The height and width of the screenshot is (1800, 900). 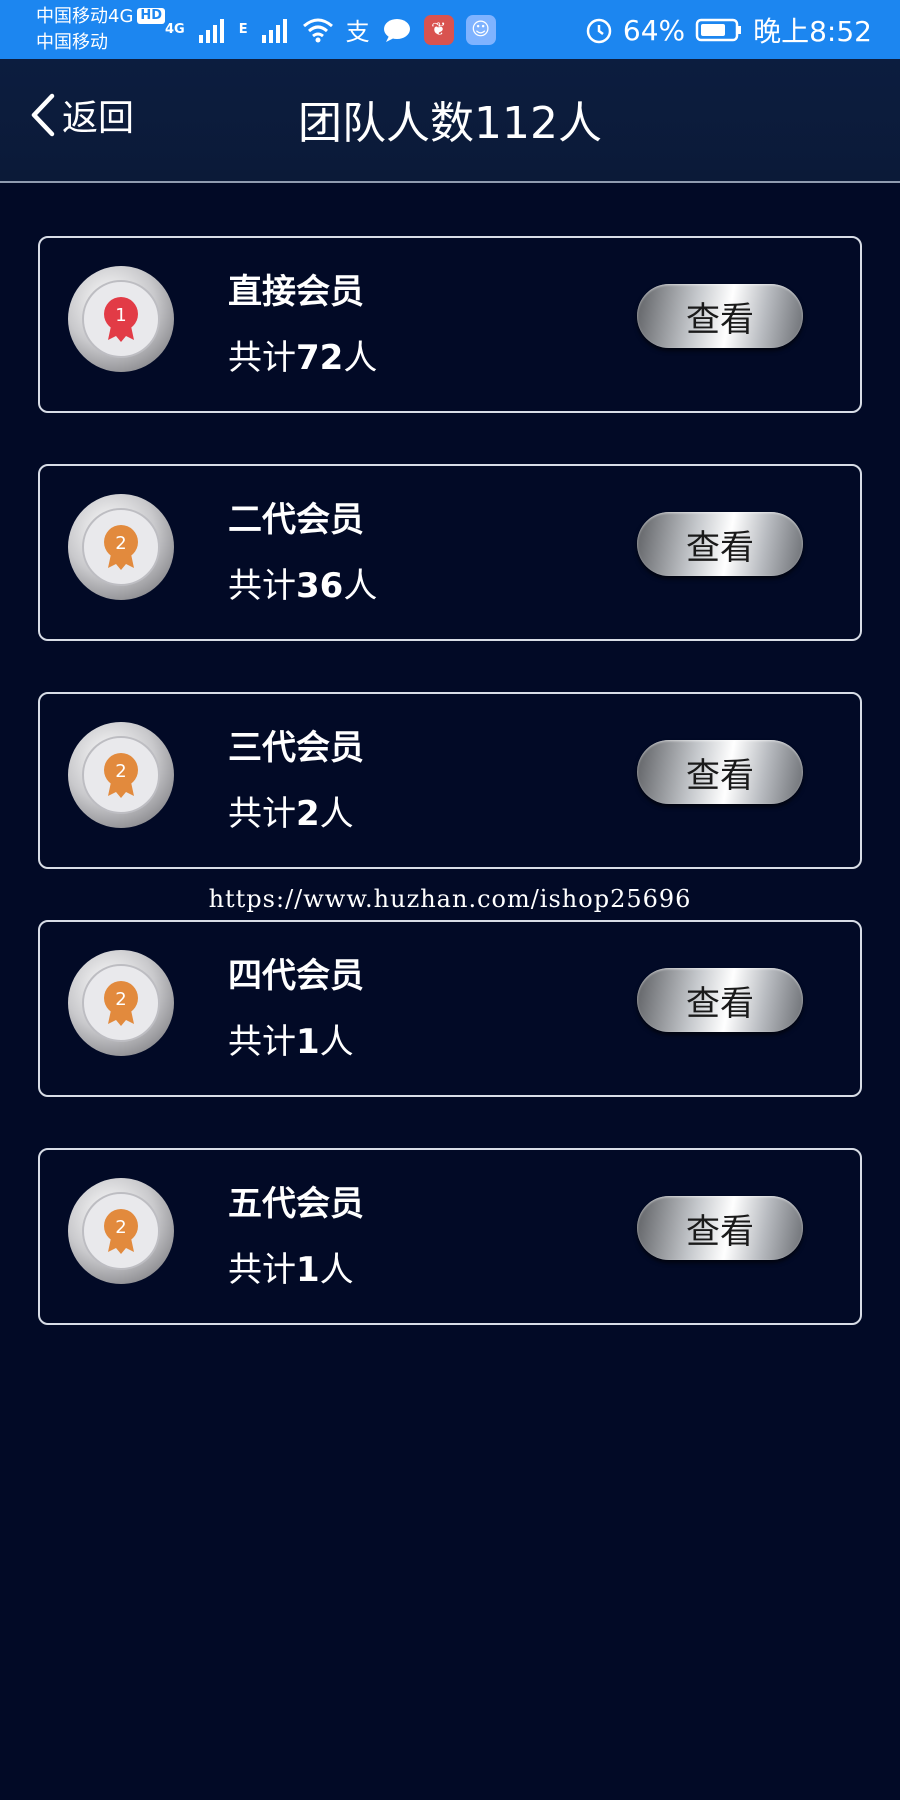 What do you see at coordinates (317, 30) in the screenshot?
I see `wifi-icon` at bounding box center [317, 30].